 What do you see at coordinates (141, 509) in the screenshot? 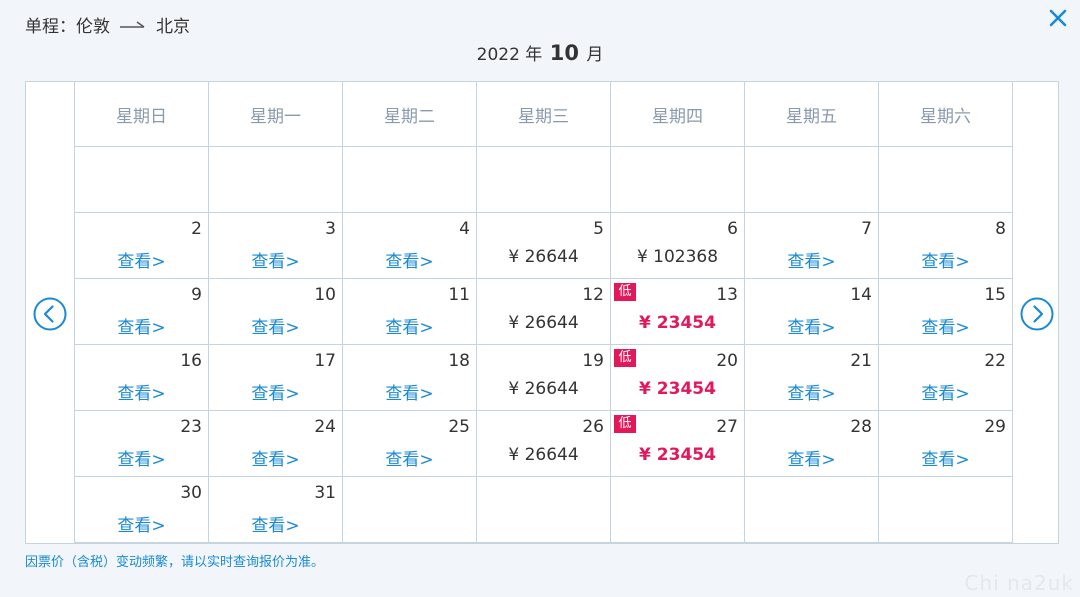
I see `calendar-day-cell: 30 查看>` at bounding box center [141, 509].